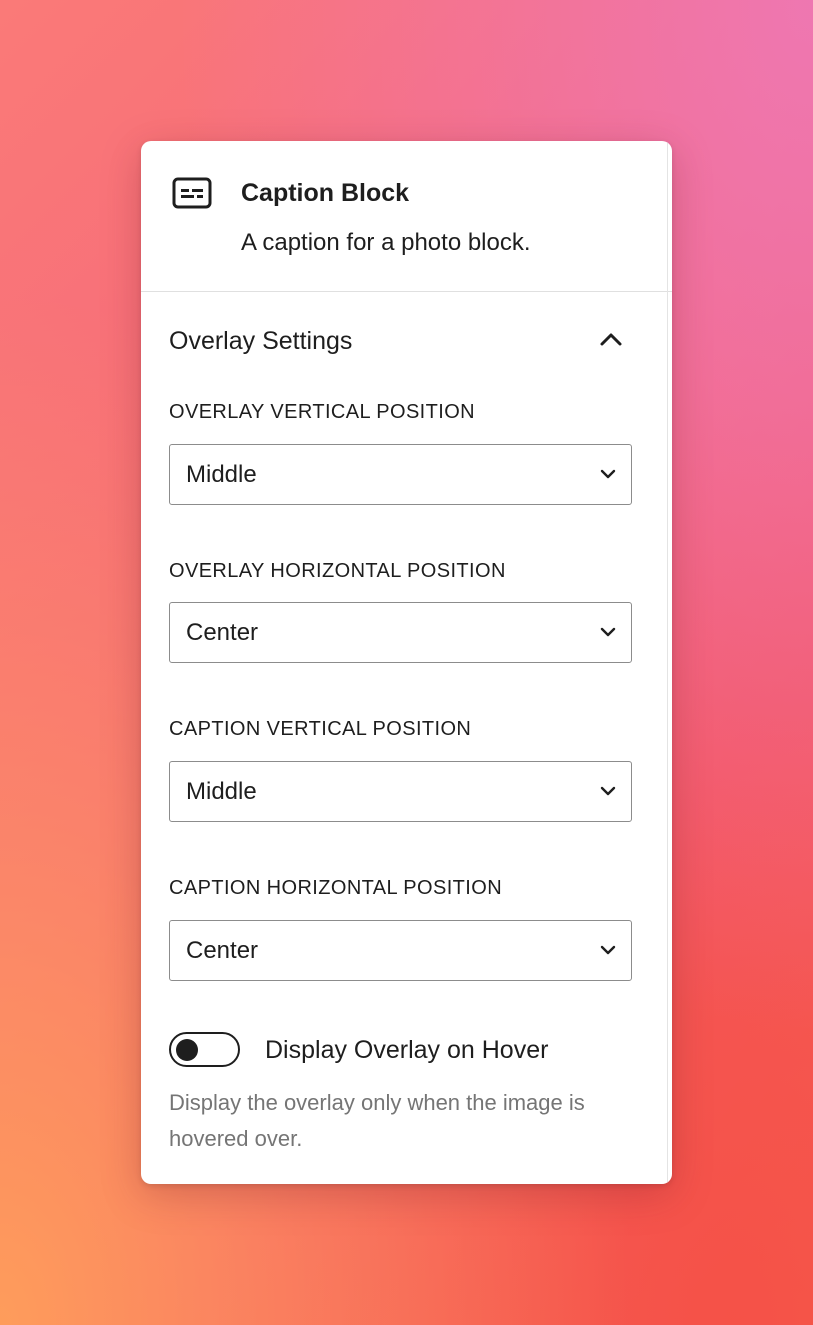 This screenshot has height=1325, width=813. Describe the element at coordinates (260, 341) in the screenshot. I see `section-title: Overlay Settings` at that location.